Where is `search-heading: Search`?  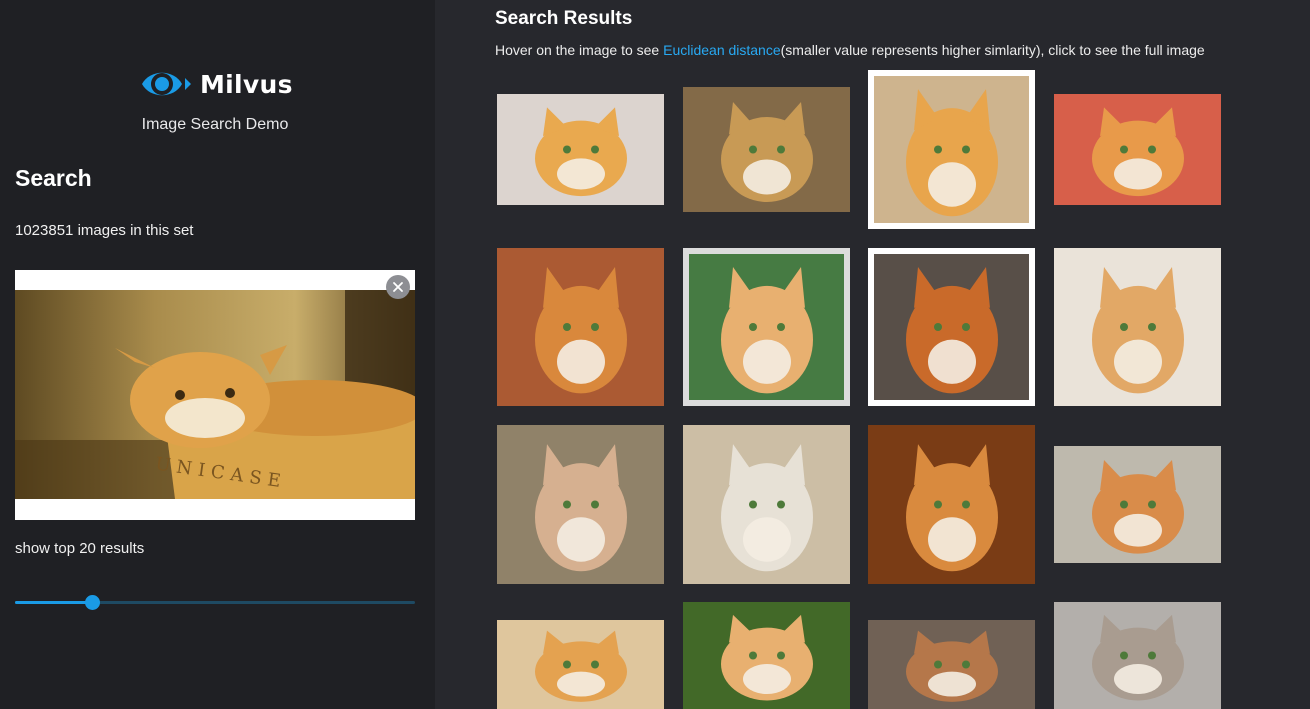
search-heading: Search is located at coordinates (53, 178).